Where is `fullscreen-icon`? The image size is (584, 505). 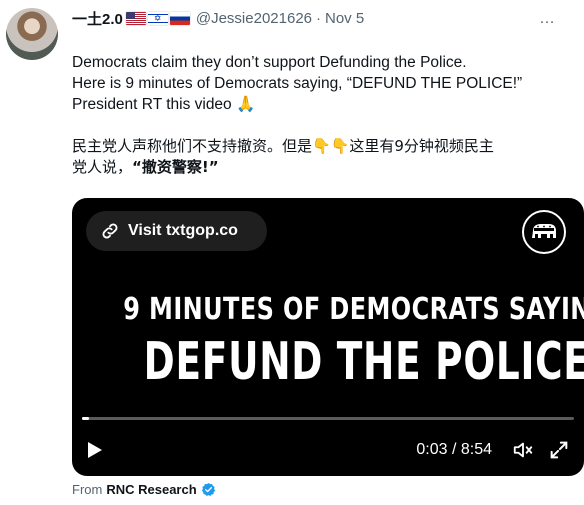 fullscreen-icon is located at coordinates (559, 450).